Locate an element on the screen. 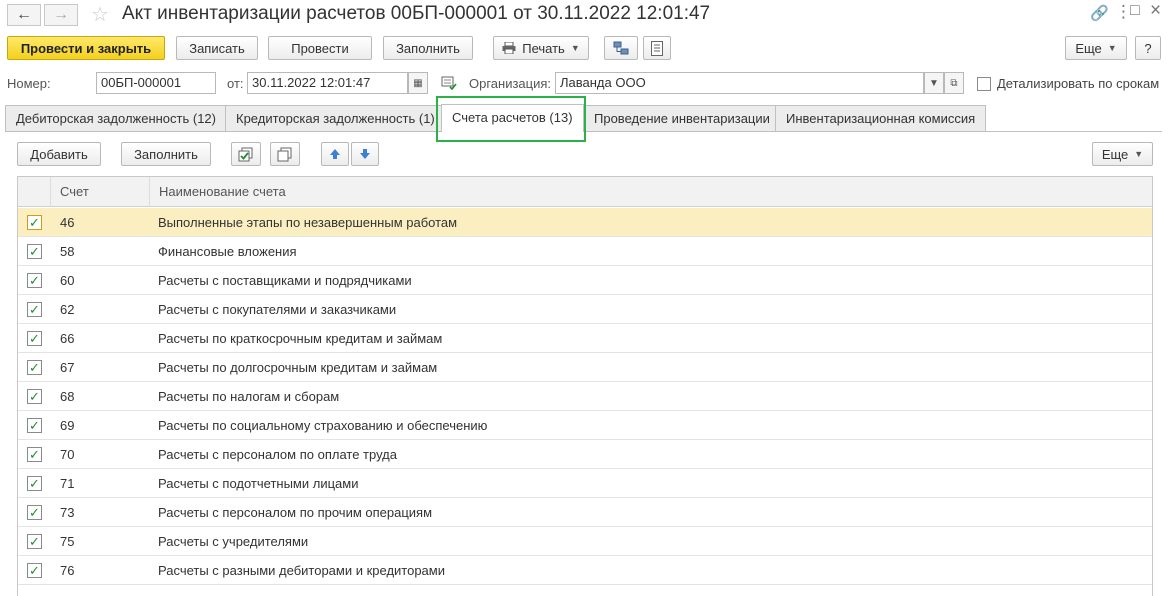 This screenshot has height=596, width=1169. report-button is located at coordinates (657, 48).